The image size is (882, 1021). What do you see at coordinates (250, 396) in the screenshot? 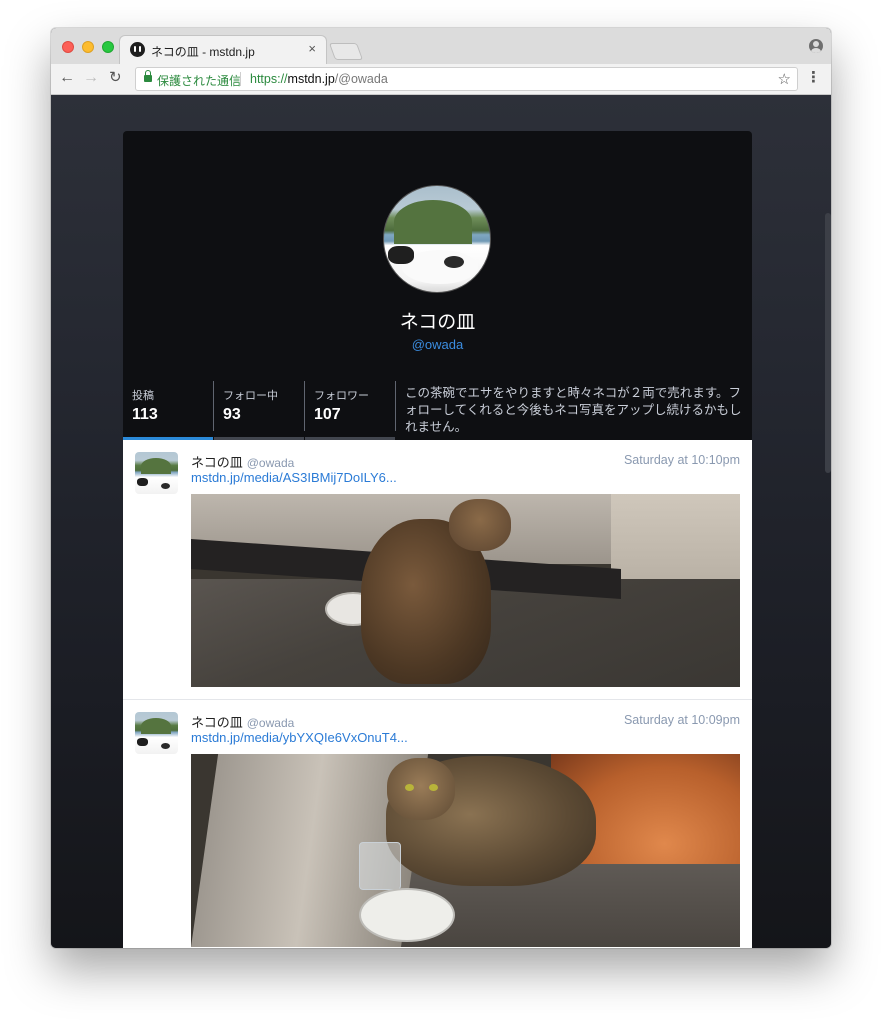
I see `stat-following-label: フォロー中` at bounding box center [250, 396].